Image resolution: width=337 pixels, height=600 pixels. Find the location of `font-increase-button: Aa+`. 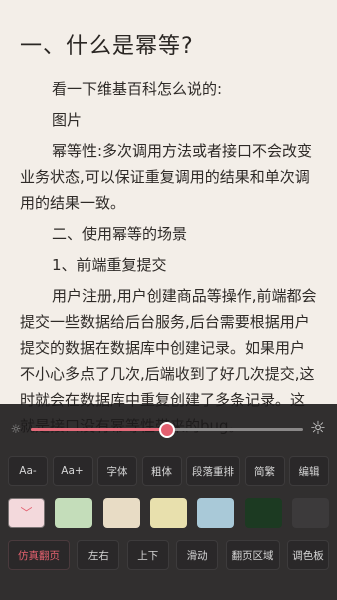

font-increase-button: Aa+ is located at coordinates (72, 471).